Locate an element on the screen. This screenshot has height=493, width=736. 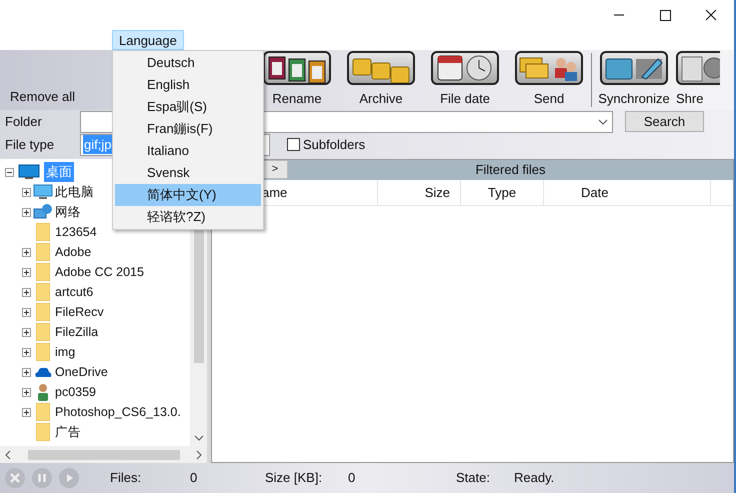
horizontal-scrollbar is located at coordinates (103, 454).